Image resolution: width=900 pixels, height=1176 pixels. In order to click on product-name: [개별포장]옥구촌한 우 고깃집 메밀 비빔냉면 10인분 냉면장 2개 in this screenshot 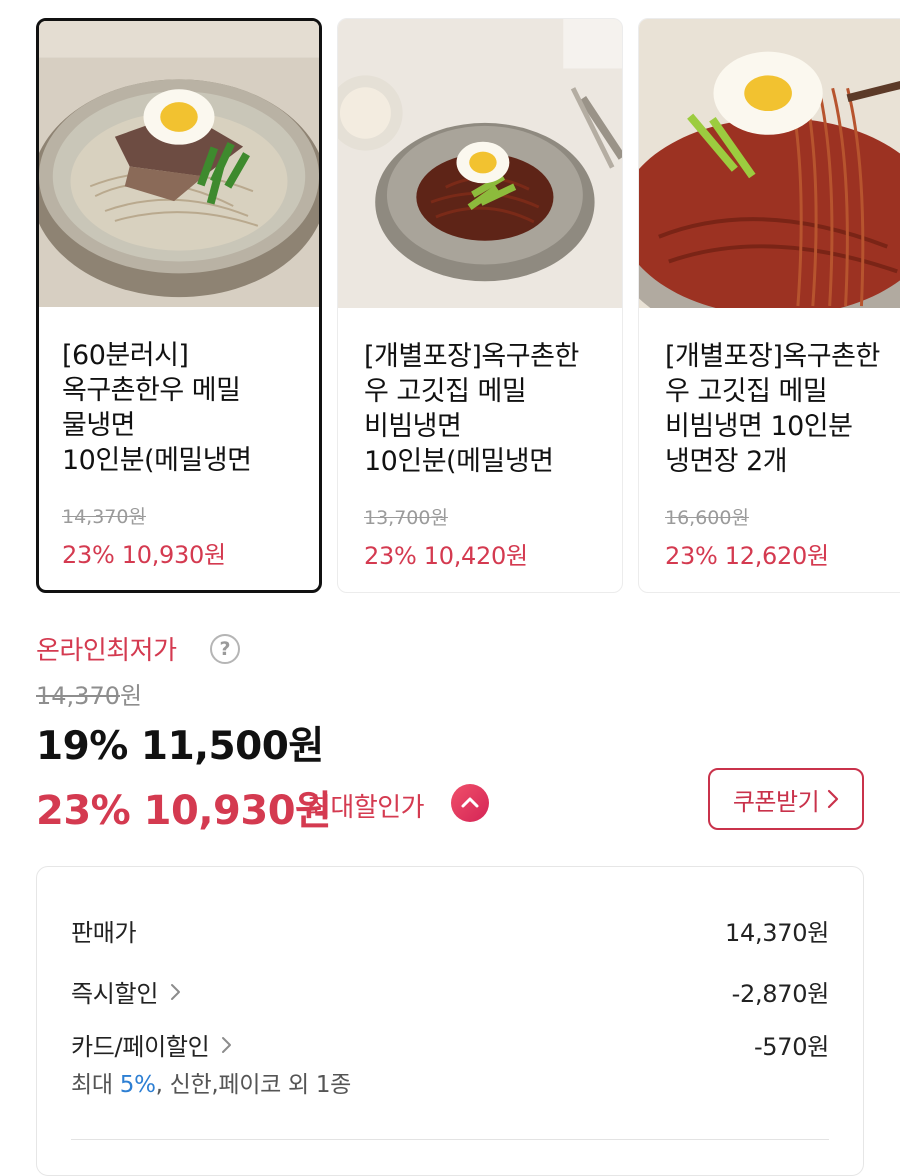, I will do `click(772, 409)`.